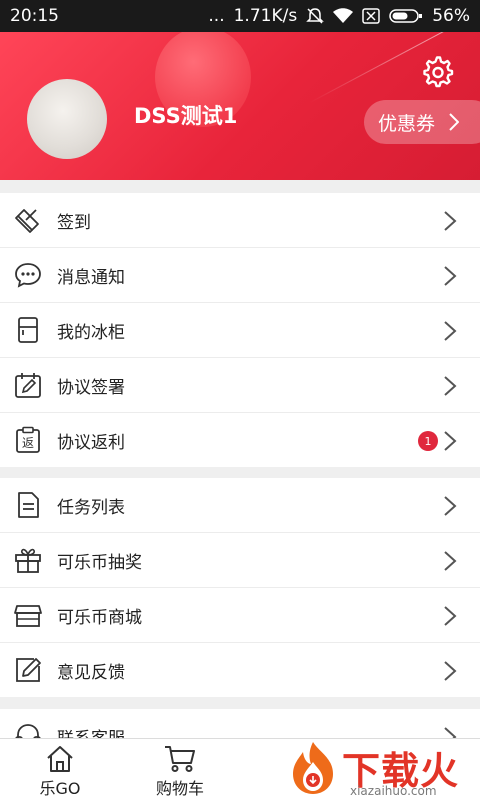  Describe the element at coordinates (393, 791) in the screenshot. I see `watermark-url: xiazaihuo.com` at that location.